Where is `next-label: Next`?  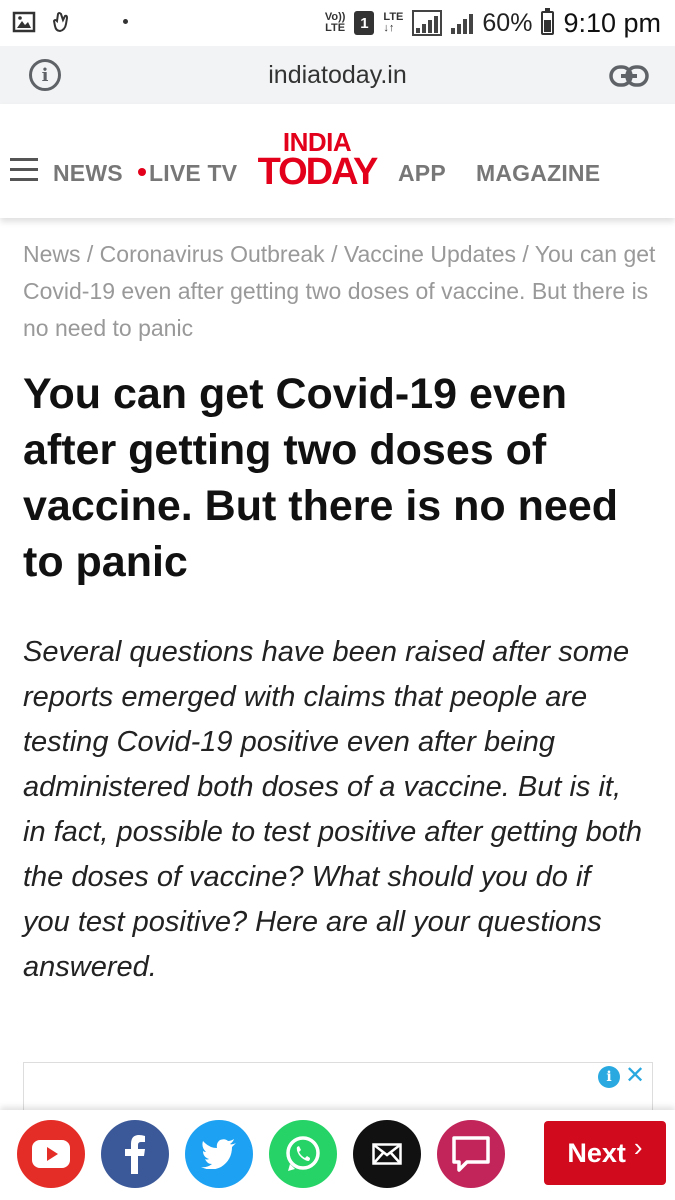 next-label: Next is located at coordinates (596, 1152).